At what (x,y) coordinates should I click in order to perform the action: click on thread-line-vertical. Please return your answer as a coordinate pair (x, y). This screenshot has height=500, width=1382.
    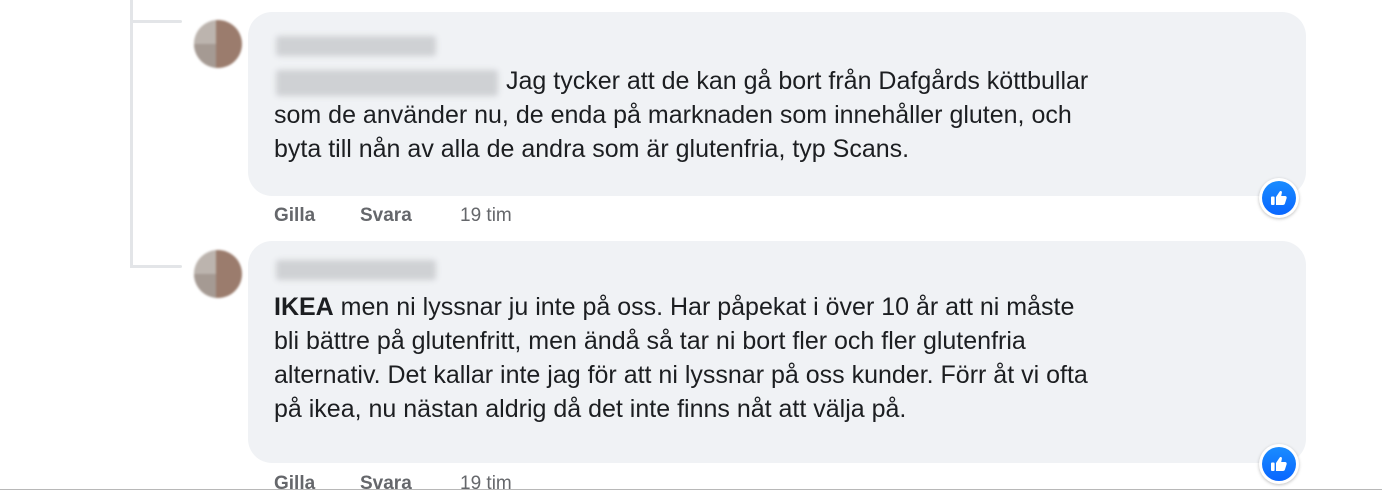
    Looking at the image, I should click on (131, 134).